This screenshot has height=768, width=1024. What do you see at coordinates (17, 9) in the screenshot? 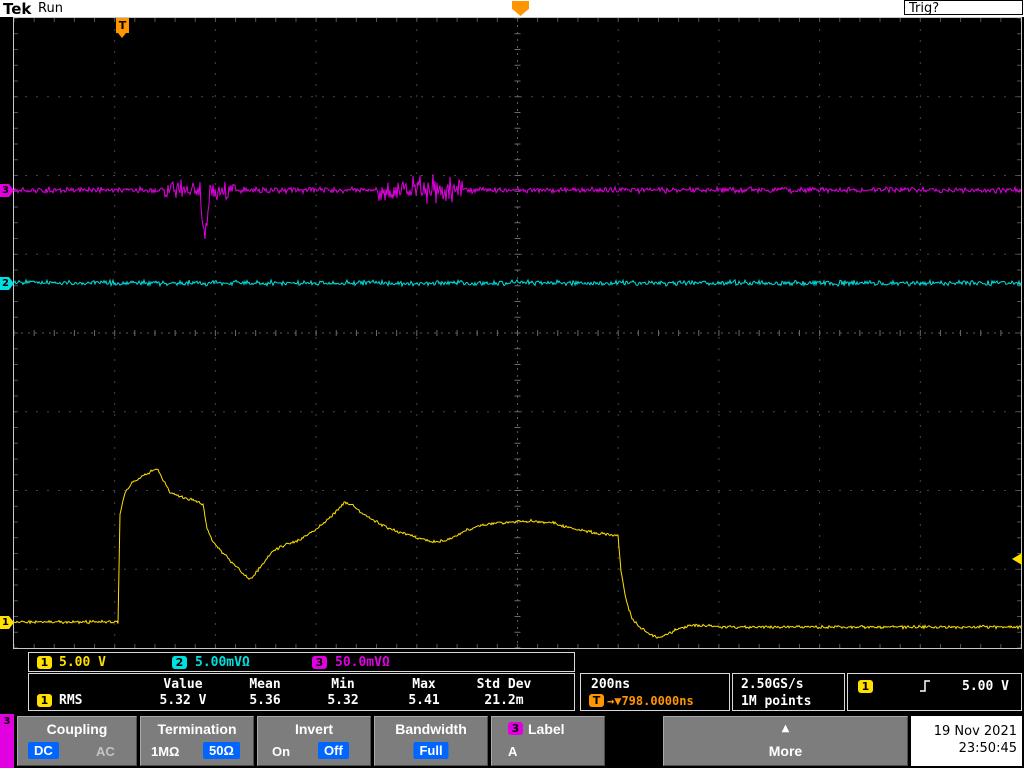
I see `tek-logo: Tek` at bounding box center [17, 9].